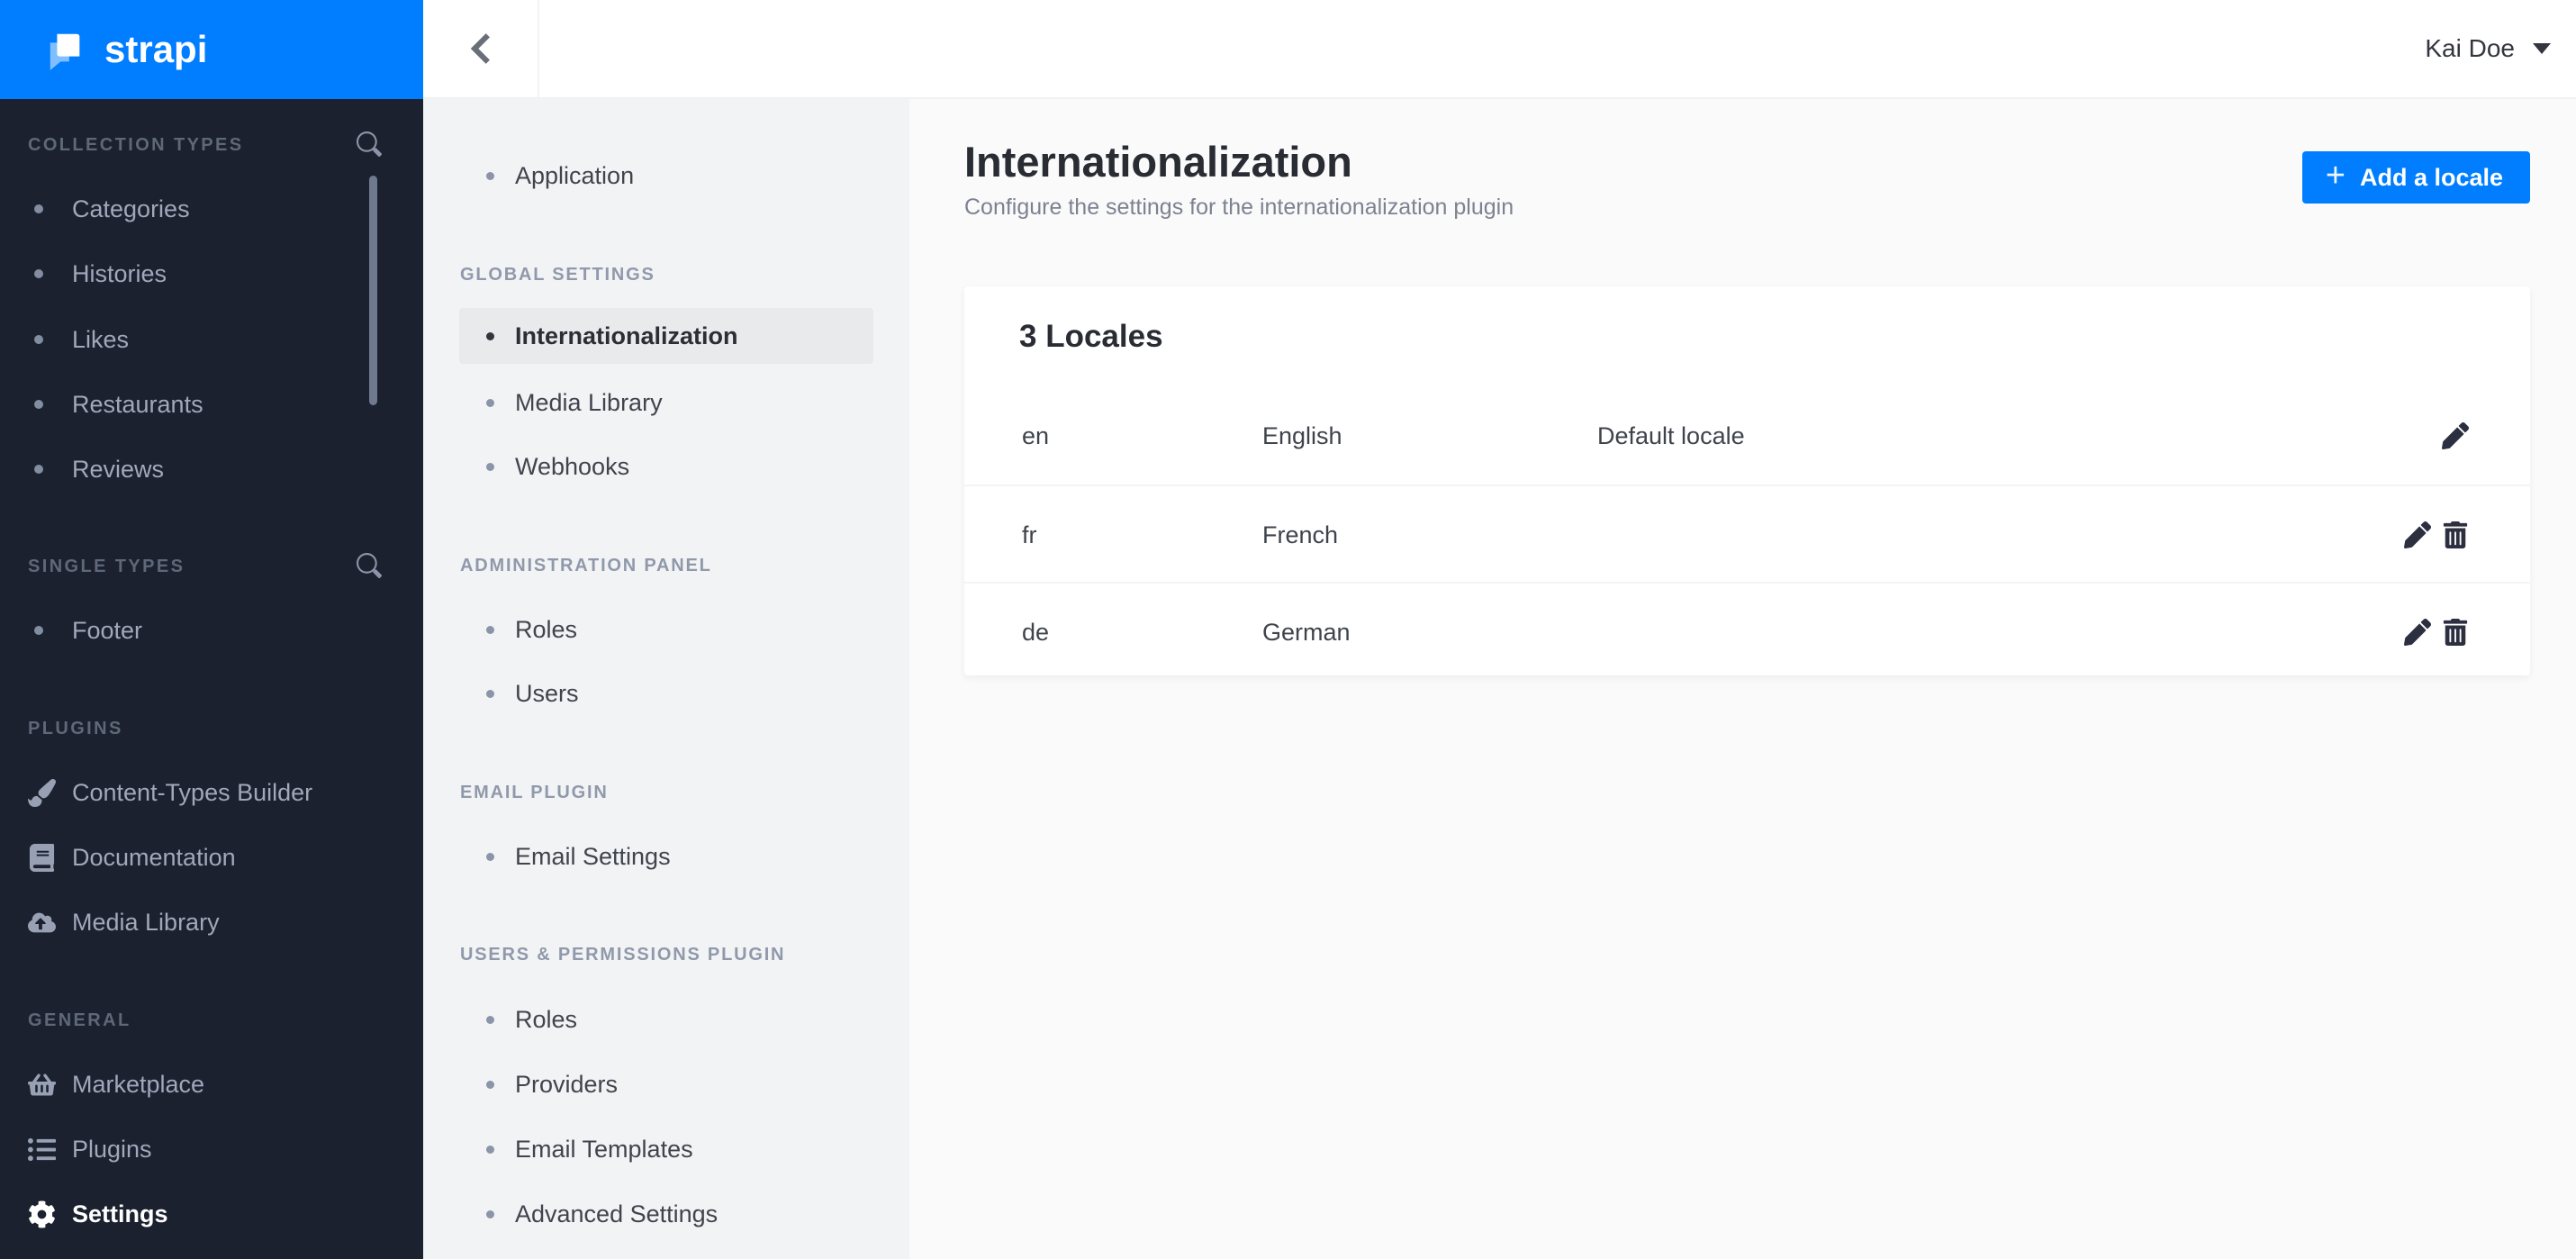 This screenshot has width=2576, height=1259. I want to click on plus-icon: +, so click(2335, 175).